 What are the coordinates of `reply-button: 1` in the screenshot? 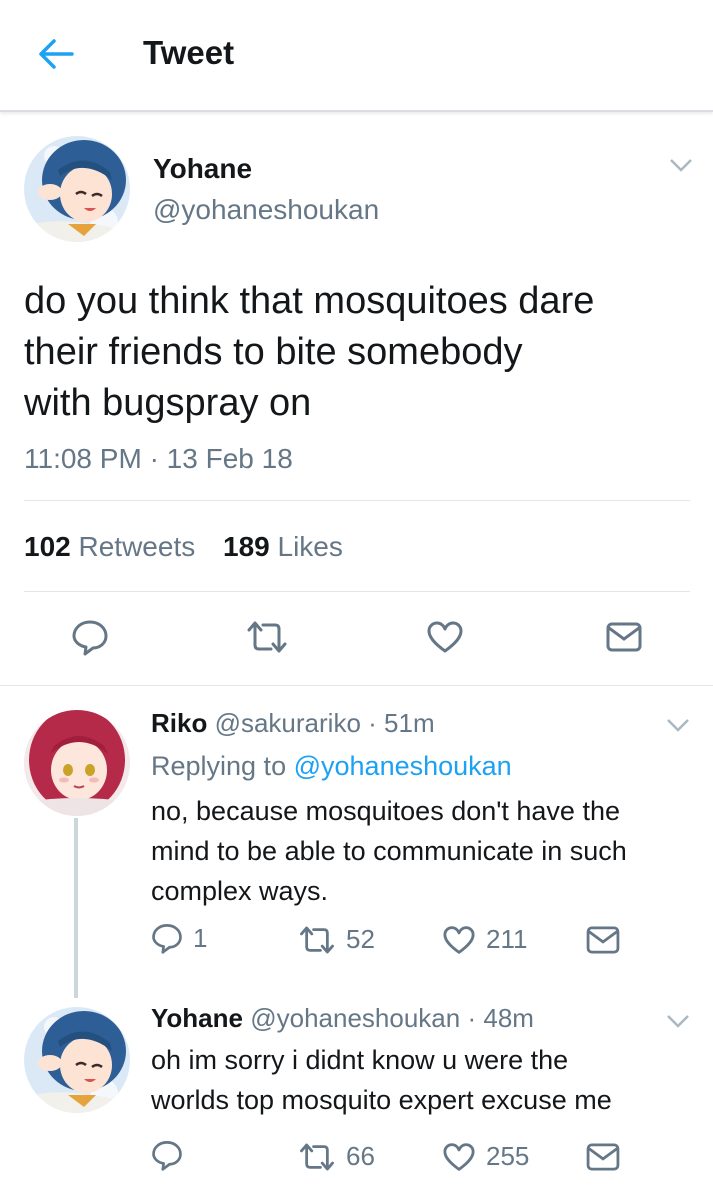 It's located at (179, 938).